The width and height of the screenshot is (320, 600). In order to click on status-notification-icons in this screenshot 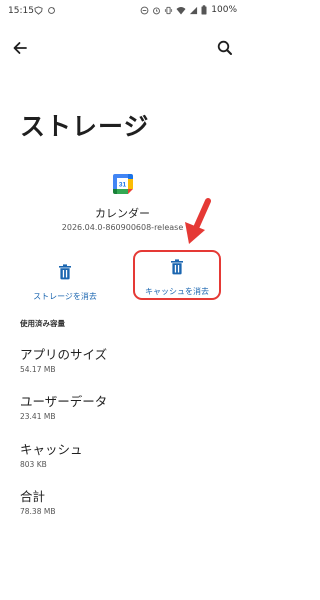, I will do `click(45, 10)`.